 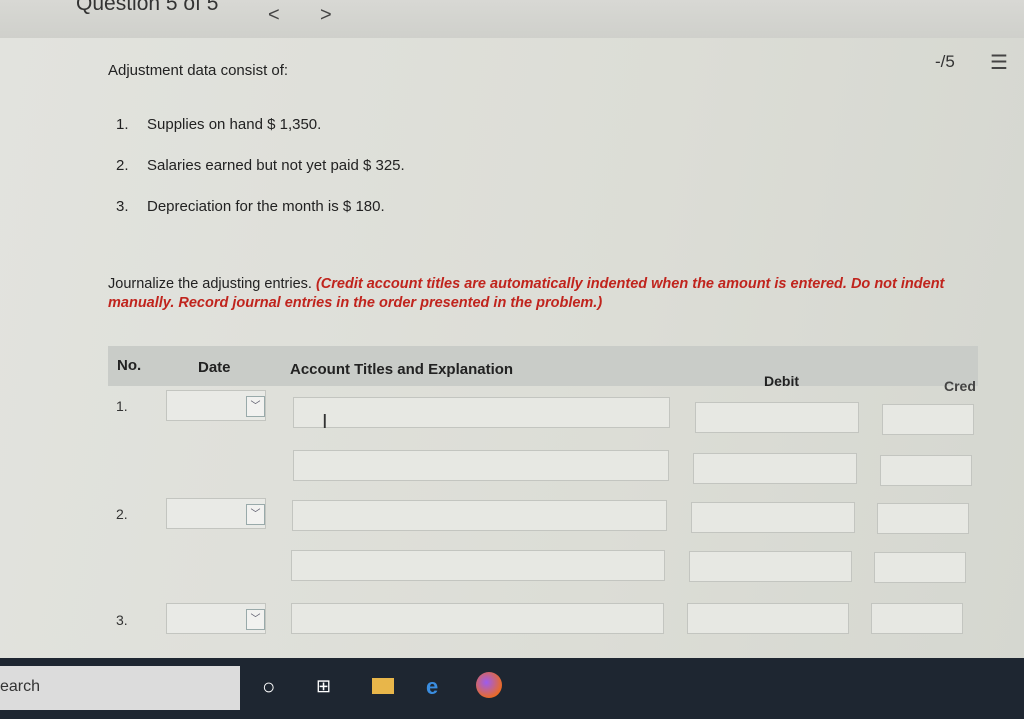 I want to click on list-icon: ☰, so click(x=999, y=62).